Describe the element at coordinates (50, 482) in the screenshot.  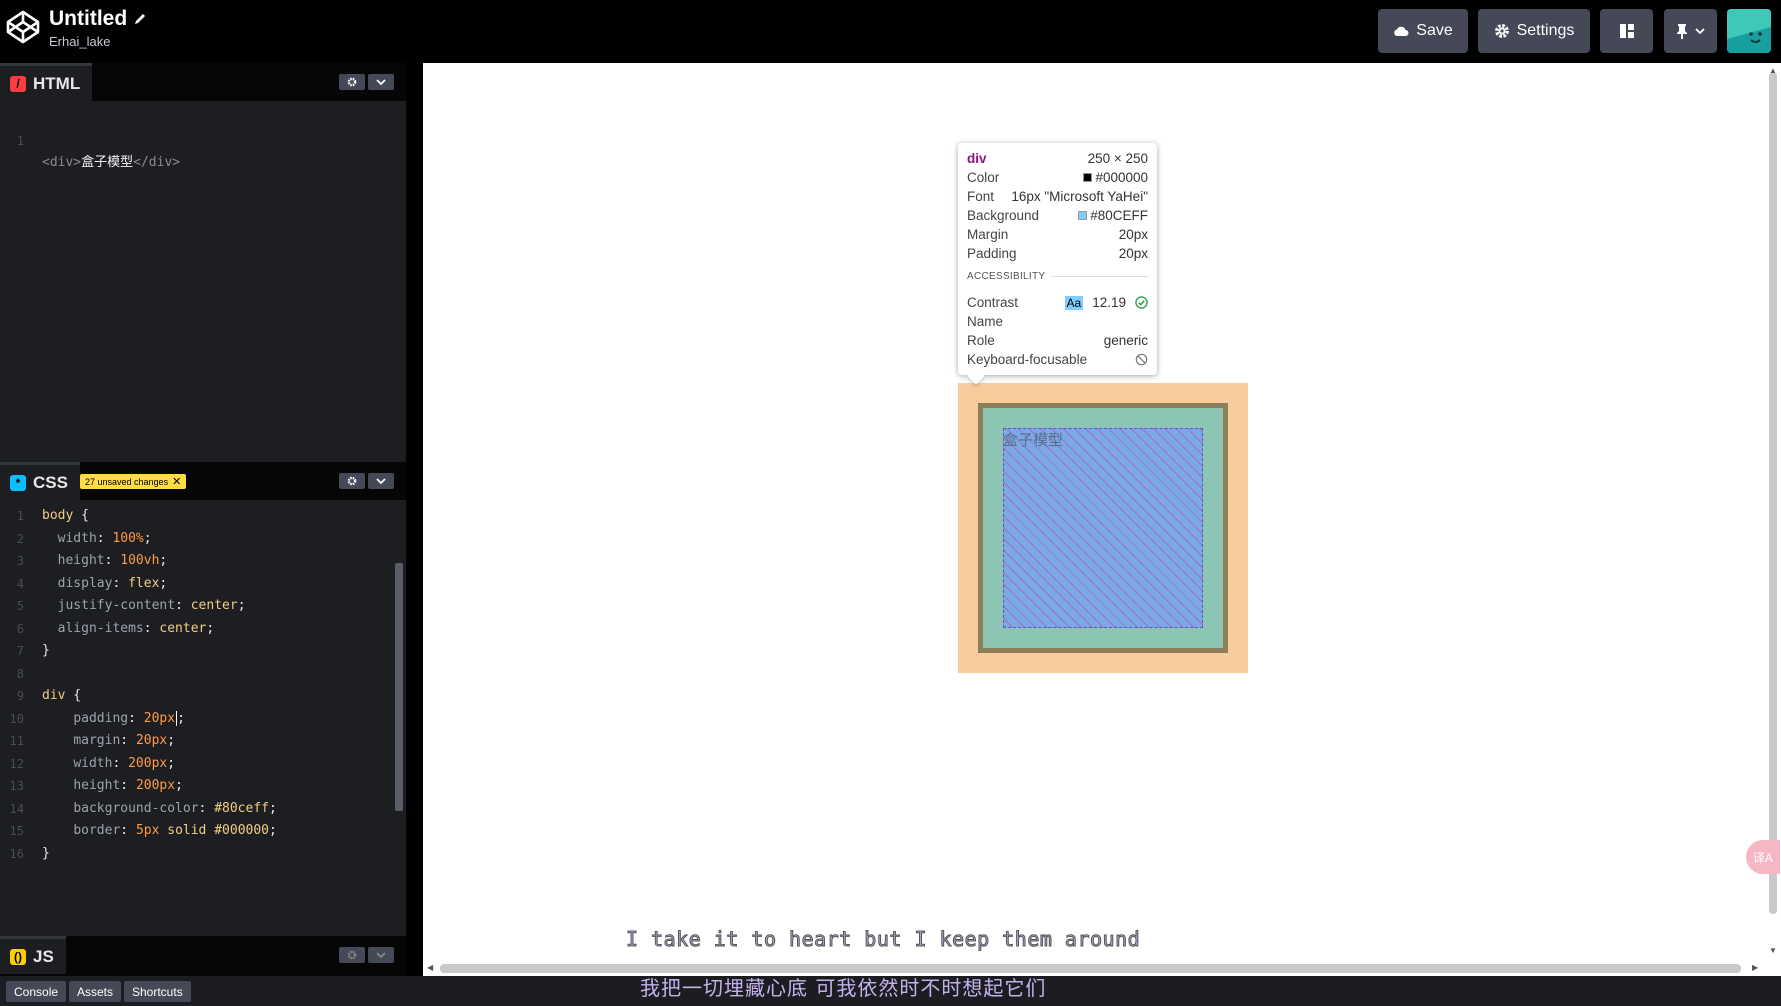
I see `css-tab-label: CSS` at that location.